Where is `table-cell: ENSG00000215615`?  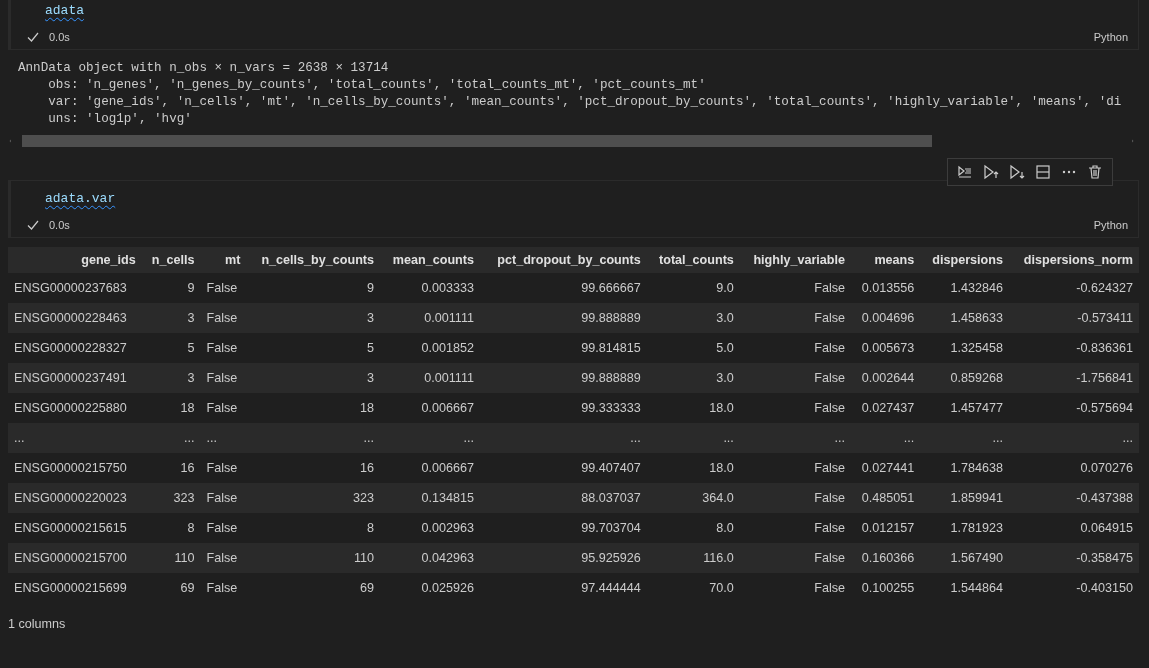 table-cell: ENSG00000215615 is located at coordinates (75, 528).